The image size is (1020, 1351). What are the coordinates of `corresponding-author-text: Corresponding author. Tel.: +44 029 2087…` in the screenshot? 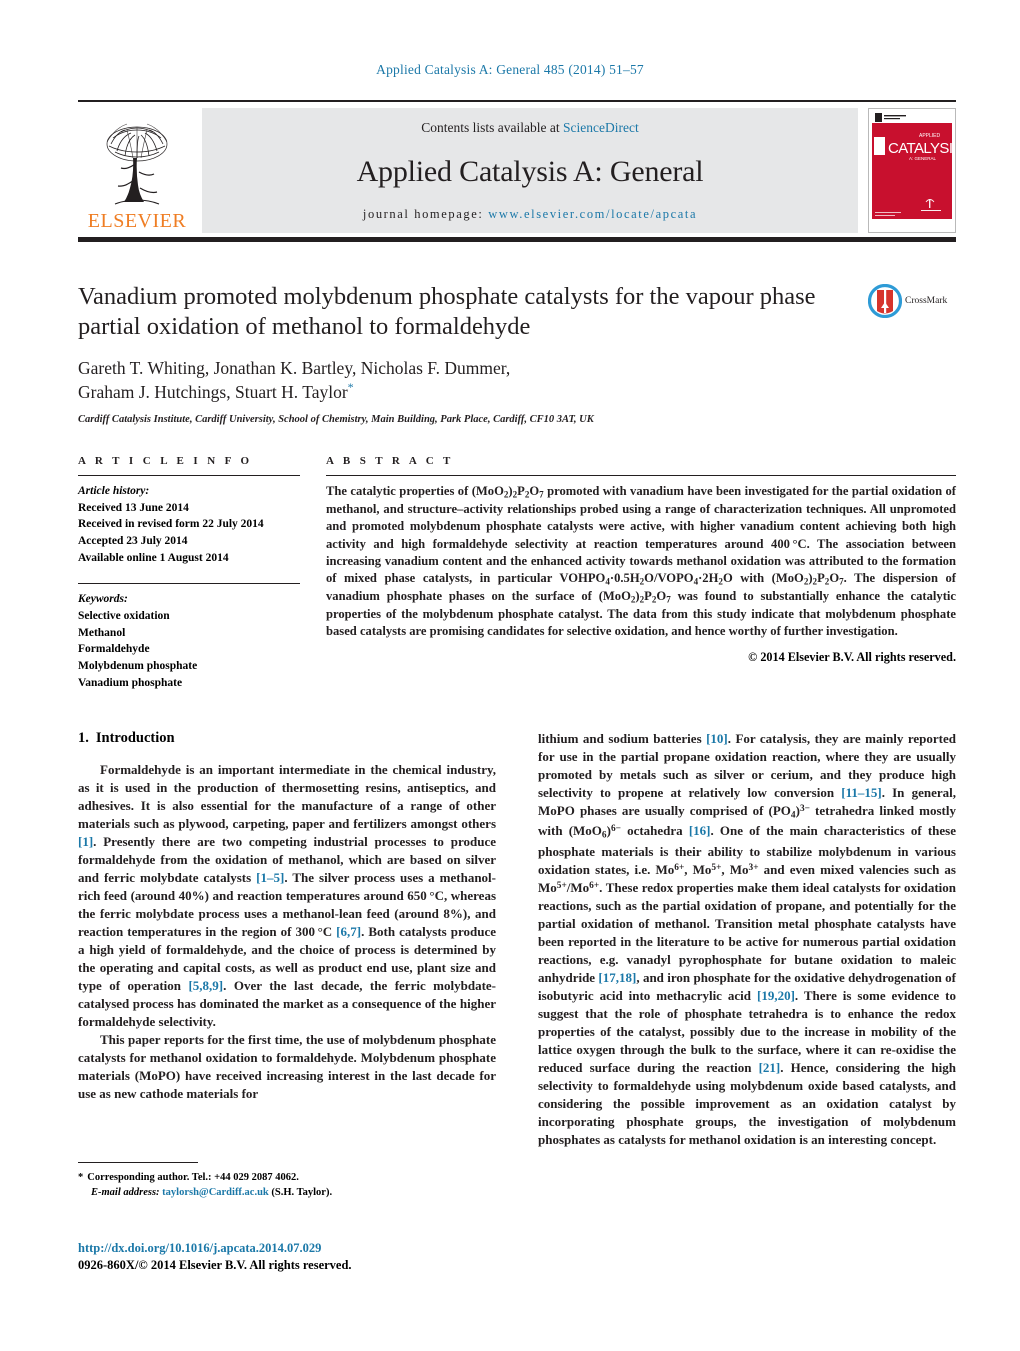 It's located at (193, 1177).